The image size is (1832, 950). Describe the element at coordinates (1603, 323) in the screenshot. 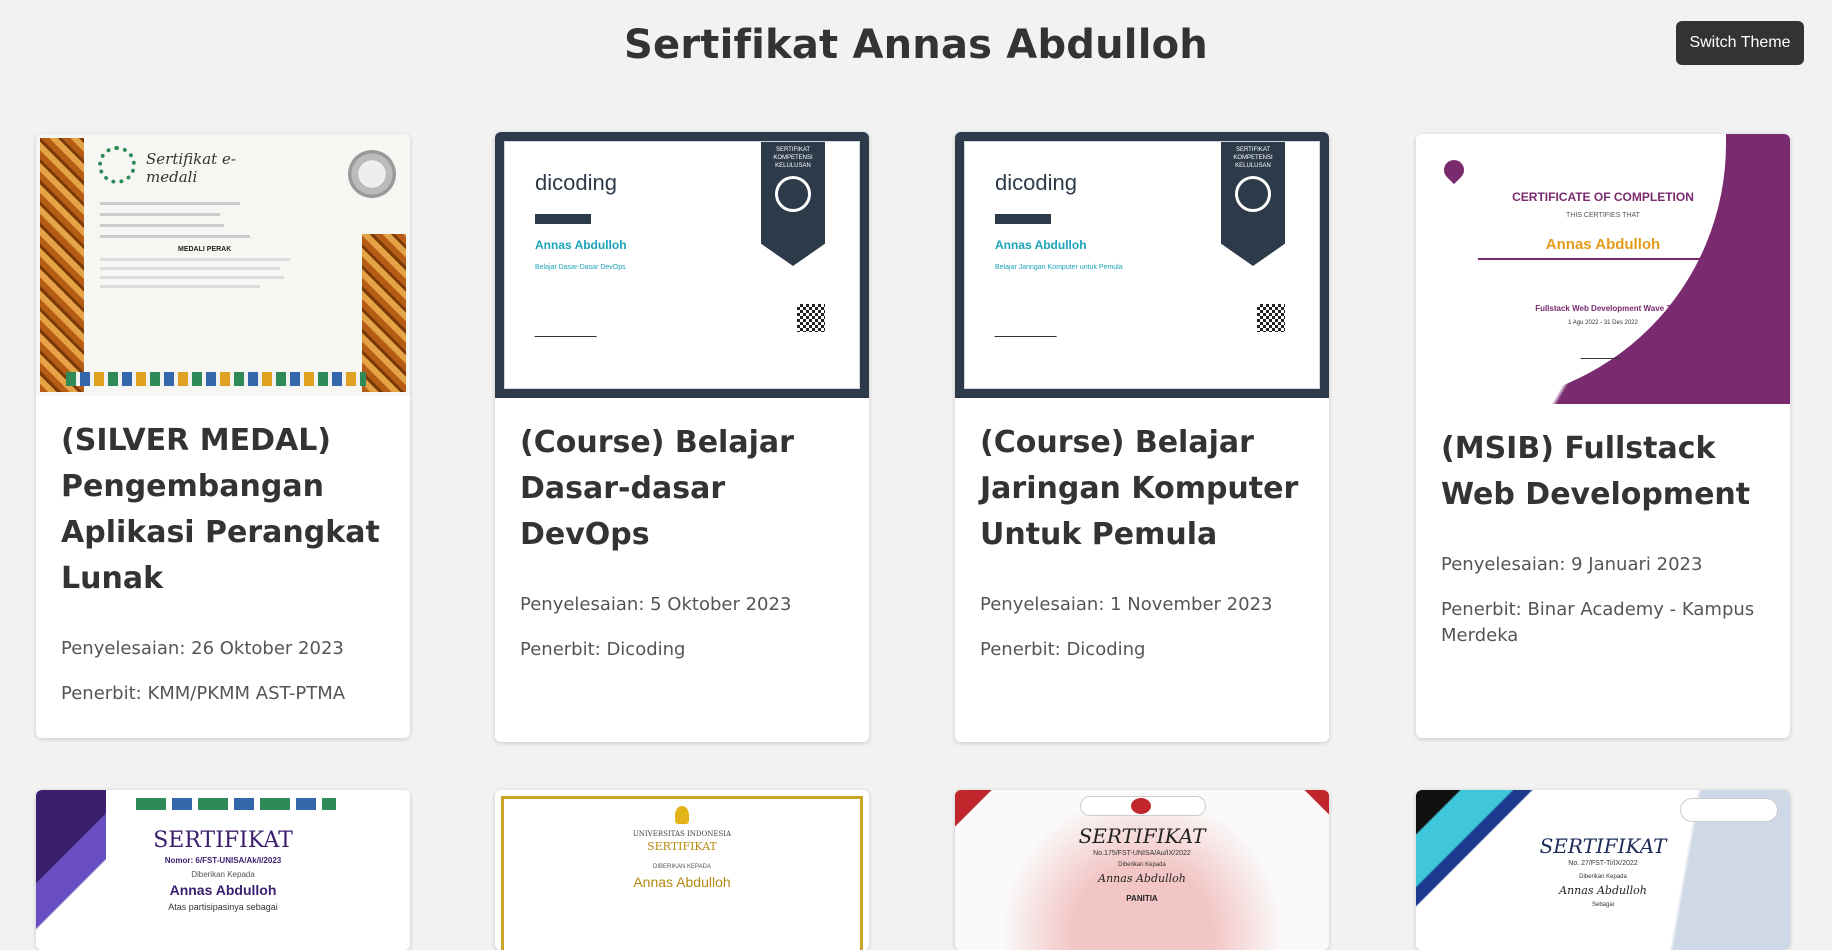

I see `program-dates: 1 Agu 2022 - 31 Des 2022` at that location.